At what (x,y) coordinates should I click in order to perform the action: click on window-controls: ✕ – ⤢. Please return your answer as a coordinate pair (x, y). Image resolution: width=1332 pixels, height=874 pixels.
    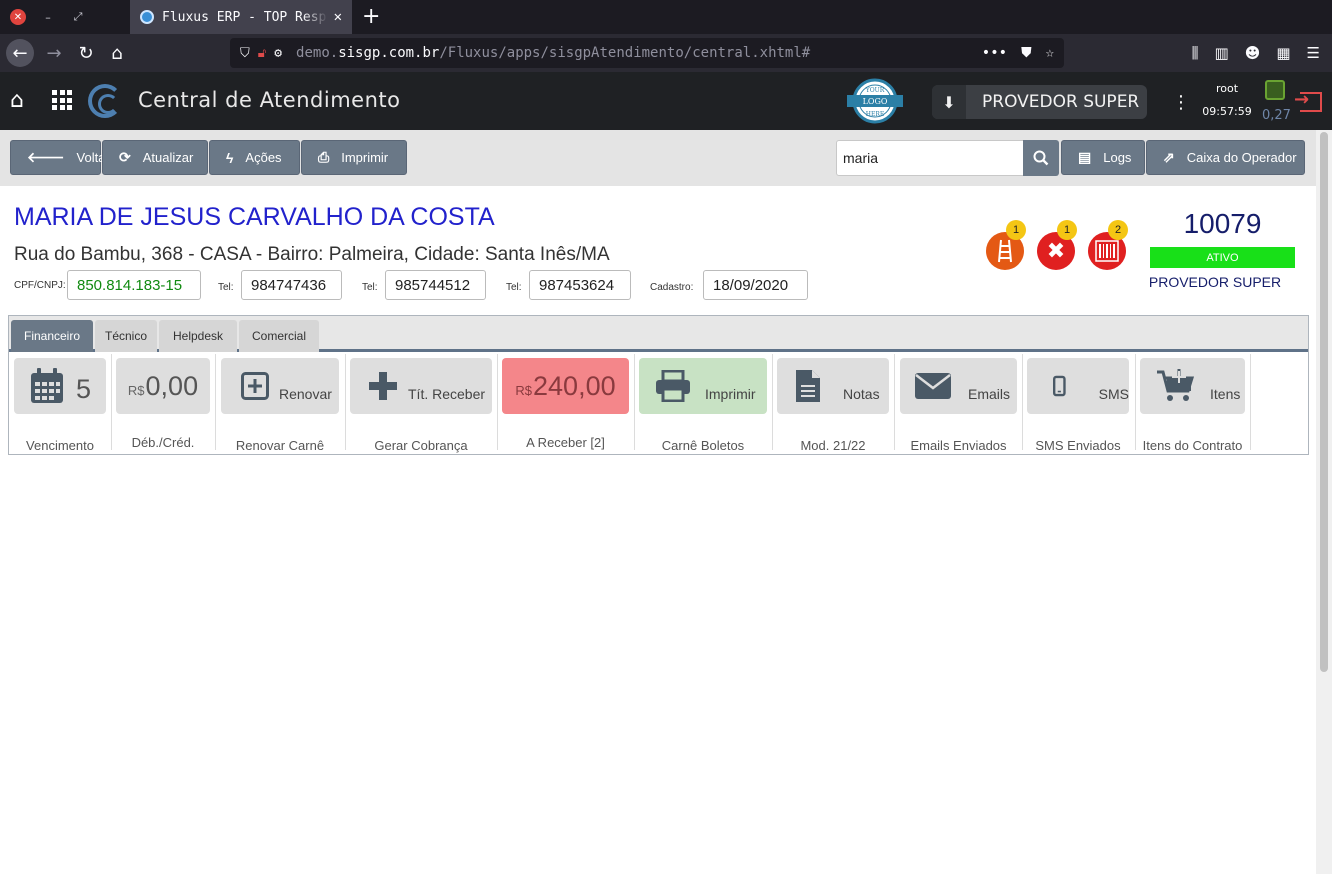
    Looking at the image, I should click on (65, 17).